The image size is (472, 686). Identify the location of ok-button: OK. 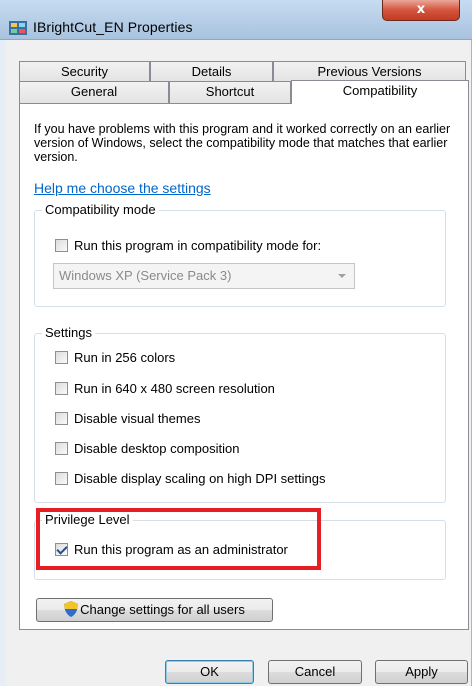
(209, 672).